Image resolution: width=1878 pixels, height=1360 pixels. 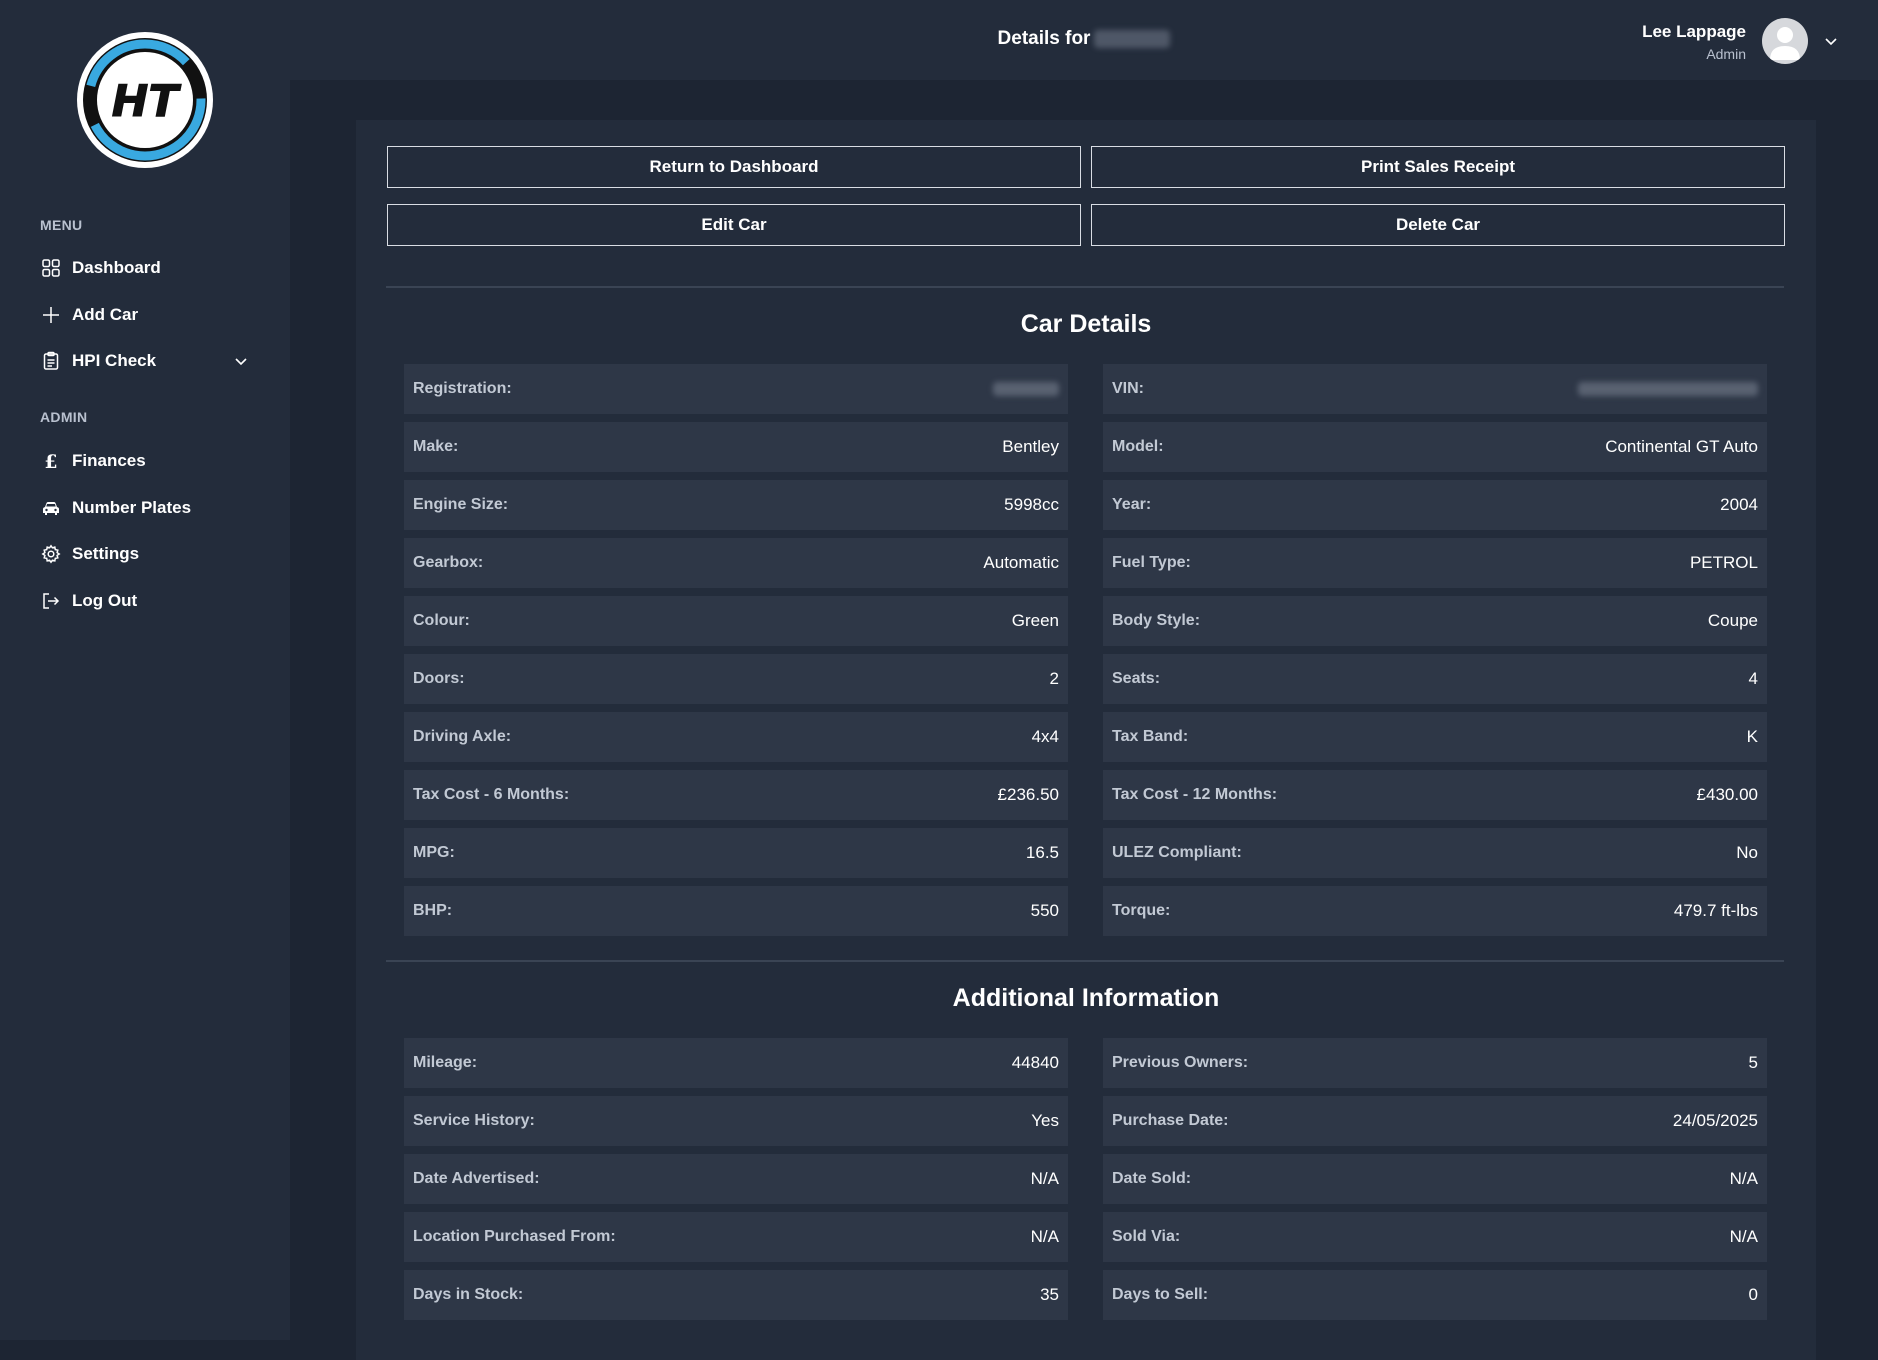 What do you see at coordinates (51, 461) in the screenshot?
I see `pound-icon: £` at bounding box center [51, 461].